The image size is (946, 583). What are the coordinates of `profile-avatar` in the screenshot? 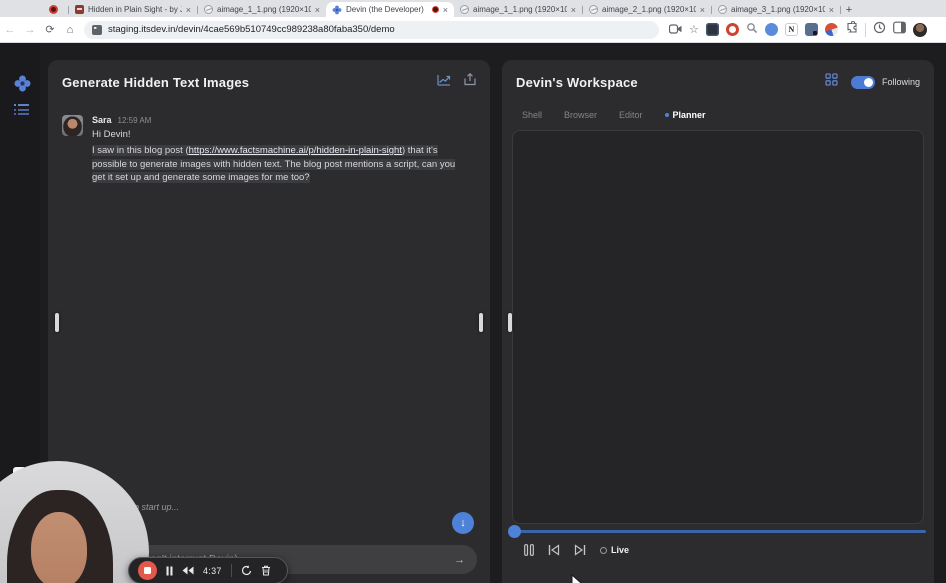 It's located at (919, 29).